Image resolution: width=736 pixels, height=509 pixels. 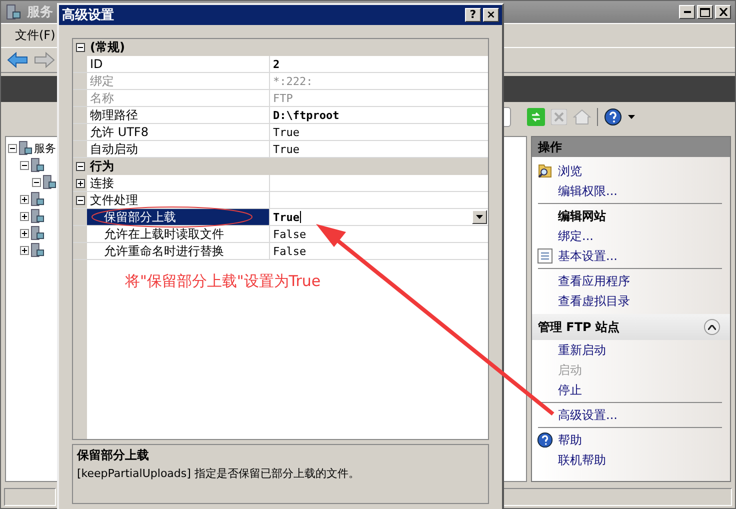 I want to click on property-name: 连接, so click(x=178, y=183).